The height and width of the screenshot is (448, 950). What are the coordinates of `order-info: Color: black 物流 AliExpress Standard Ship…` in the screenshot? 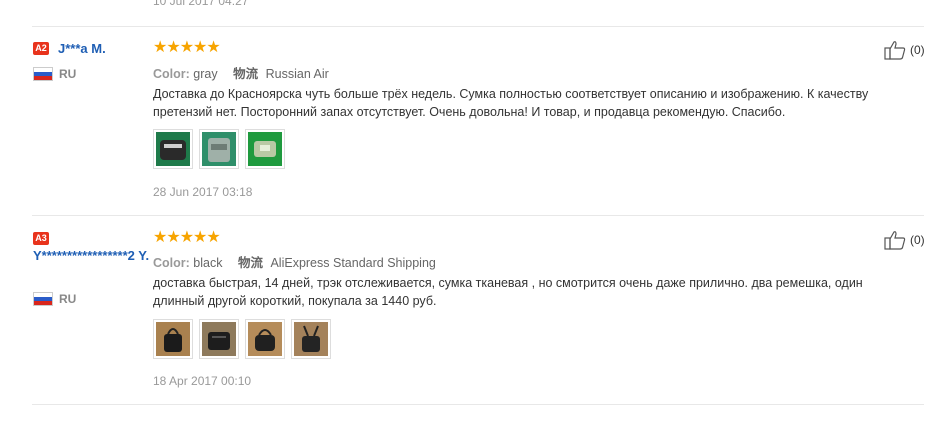 It's located at (300, 261).